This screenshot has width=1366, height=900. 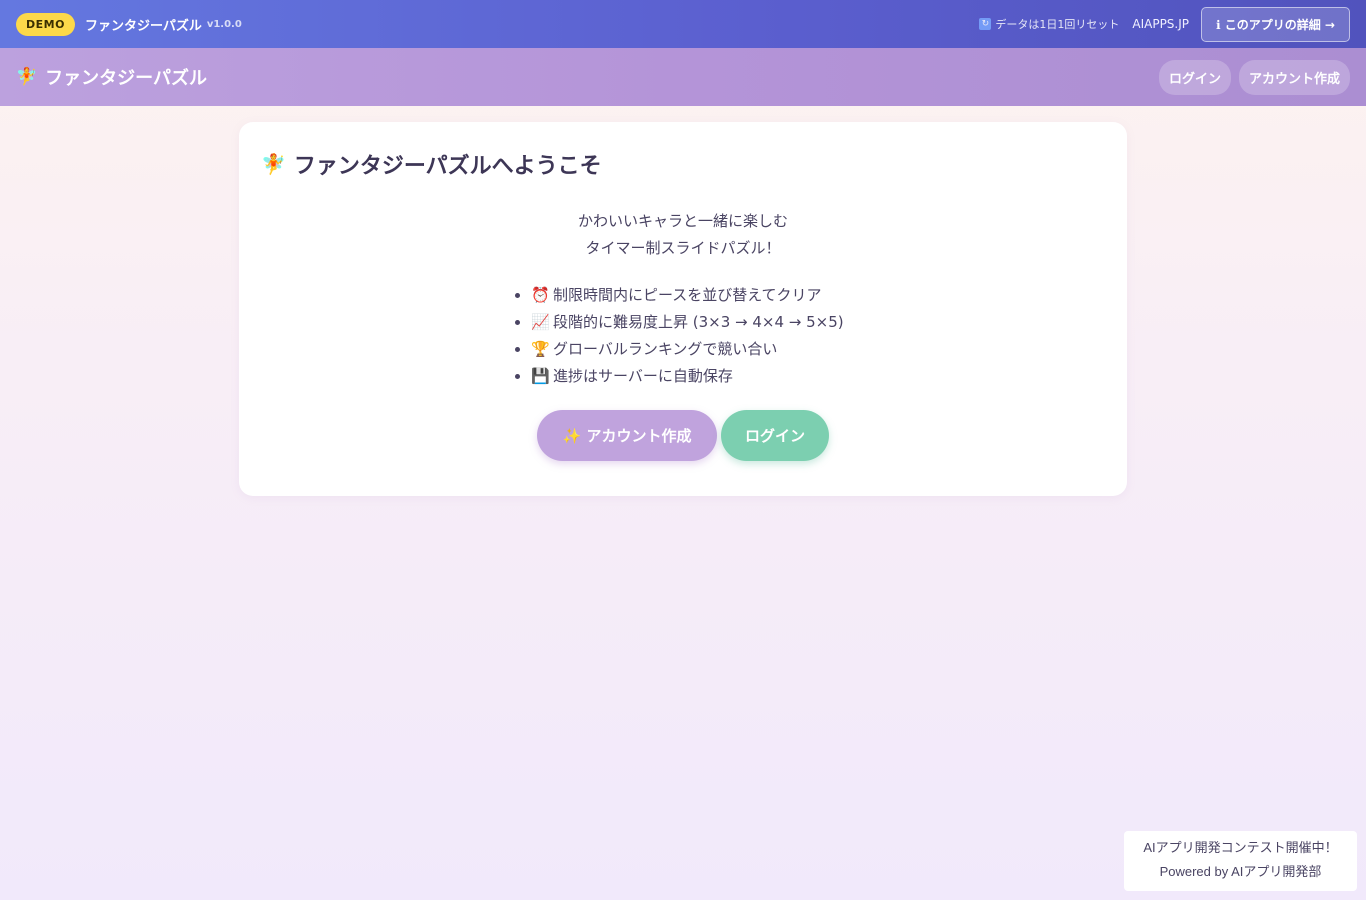 I want to click on welcome-title: 🧚 ファンタジーパズルへようこそ, so click(x=683, y=164).